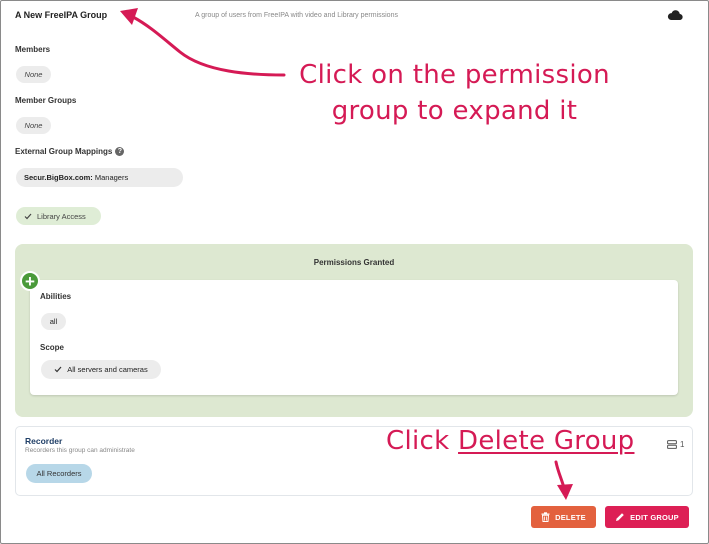  What do you see at coordinates (454, 111) in the screenshot?
I see `annotation-expand-line2: group to expand it` at bounding box center [454, 111].